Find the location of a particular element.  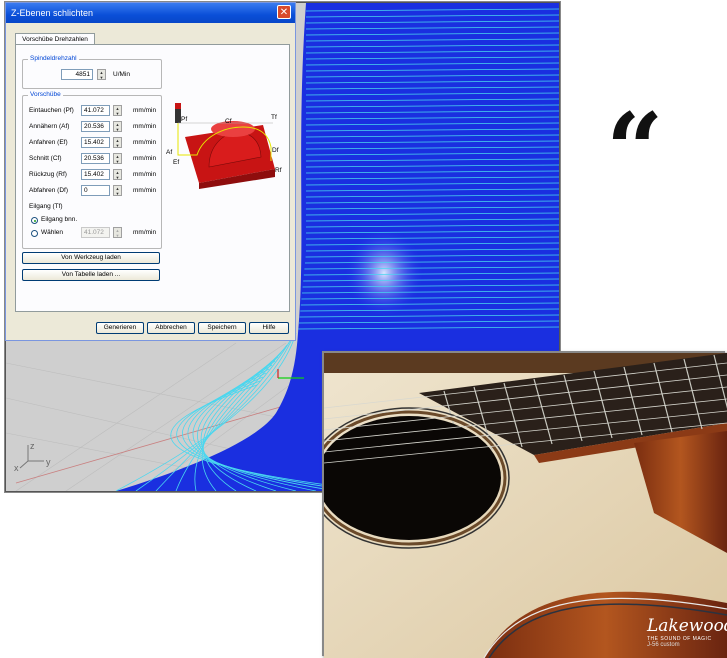

rapid-value-input: 41.072 is located at coordinates (95, 232).